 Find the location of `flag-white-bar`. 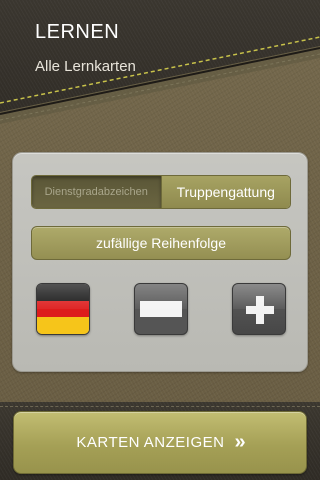

flag-white-bar is located at coordinates (161, 309).